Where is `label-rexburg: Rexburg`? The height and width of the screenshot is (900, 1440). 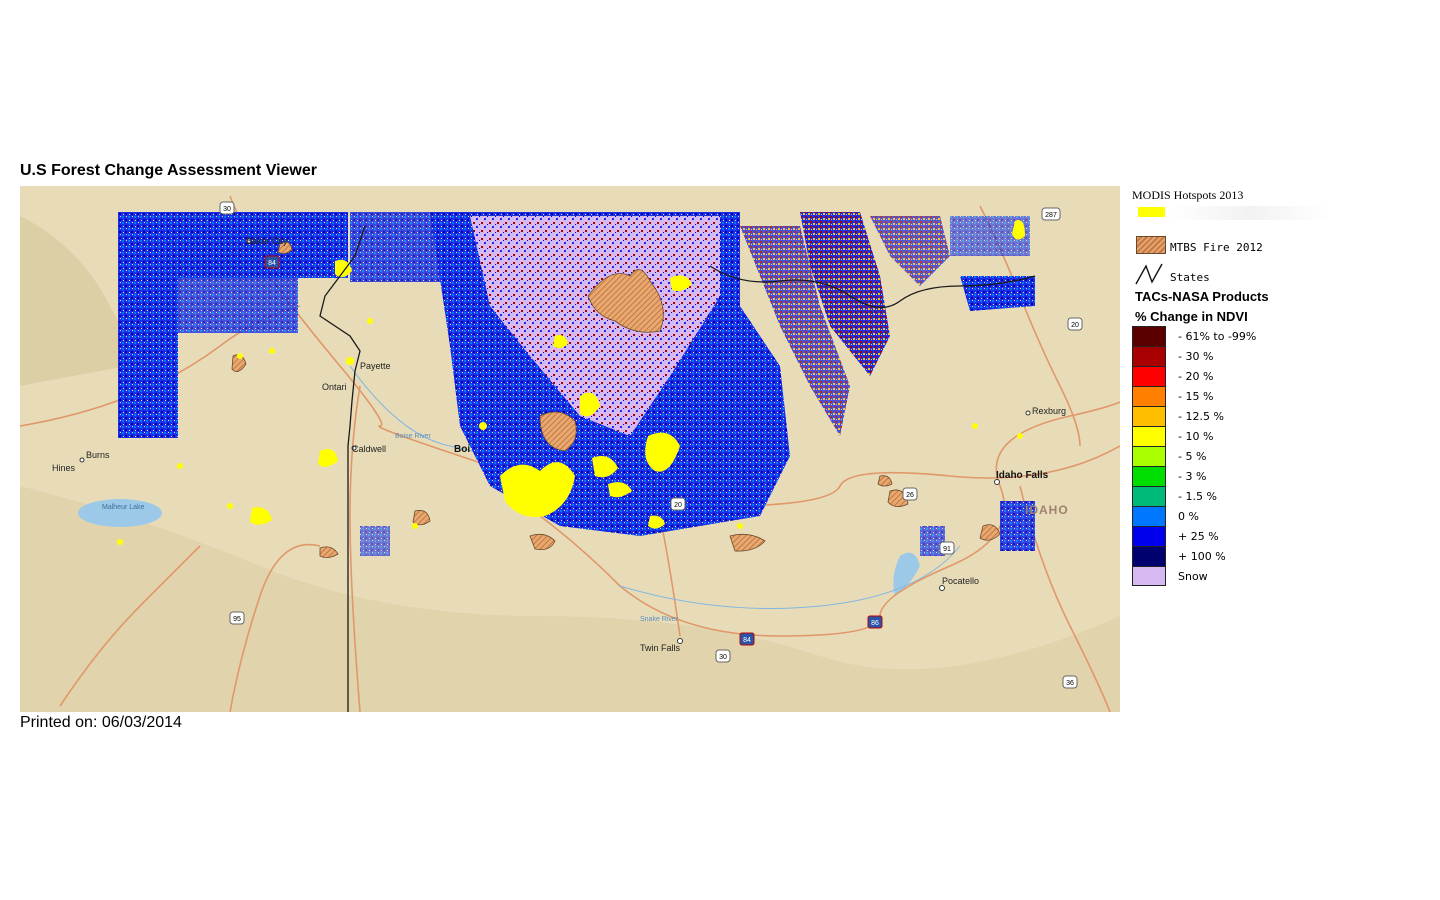 label-rexburg: Rexburg is located at coordinates (1049, 411).